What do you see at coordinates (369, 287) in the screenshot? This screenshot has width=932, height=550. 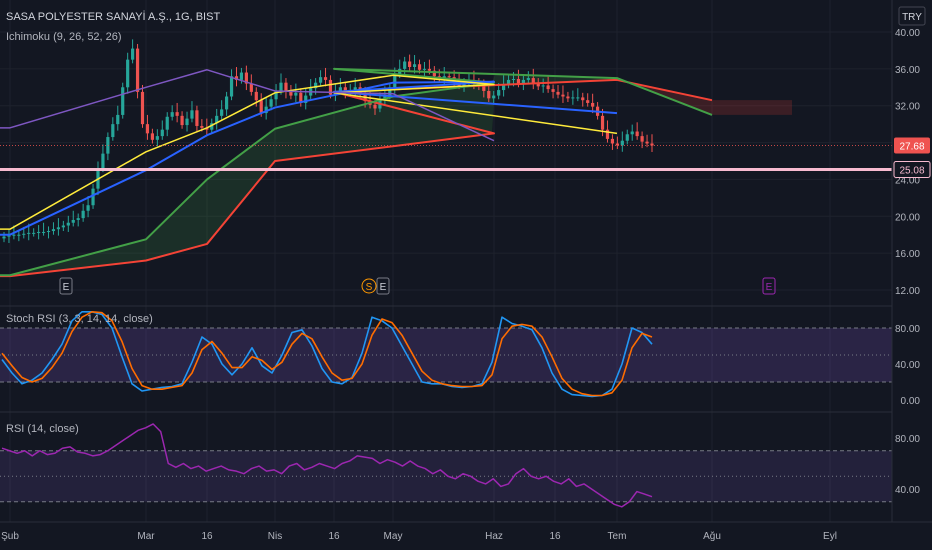 I see `split-marker-label: S` at bounding box center [369, 287].